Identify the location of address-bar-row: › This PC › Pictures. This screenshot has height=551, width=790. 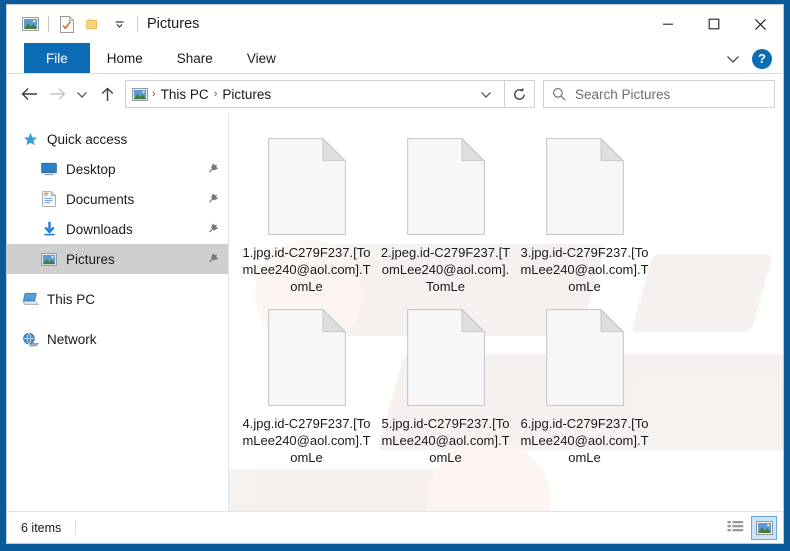
(395, 94).